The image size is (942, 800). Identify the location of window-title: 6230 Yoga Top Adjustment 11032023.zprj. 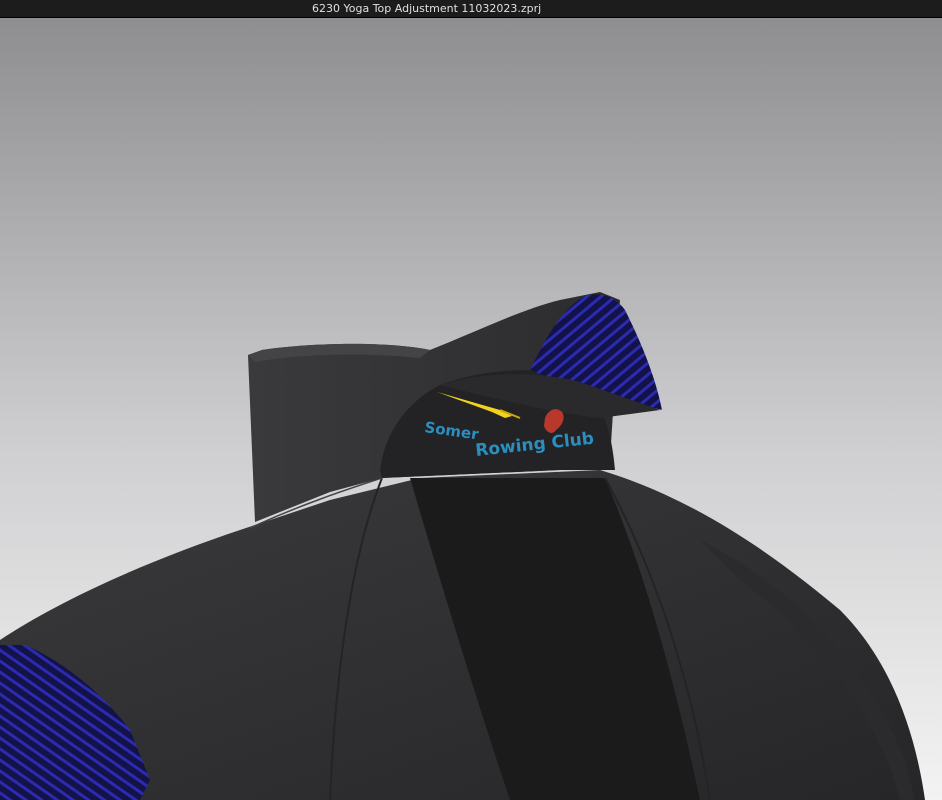
(427, 8).